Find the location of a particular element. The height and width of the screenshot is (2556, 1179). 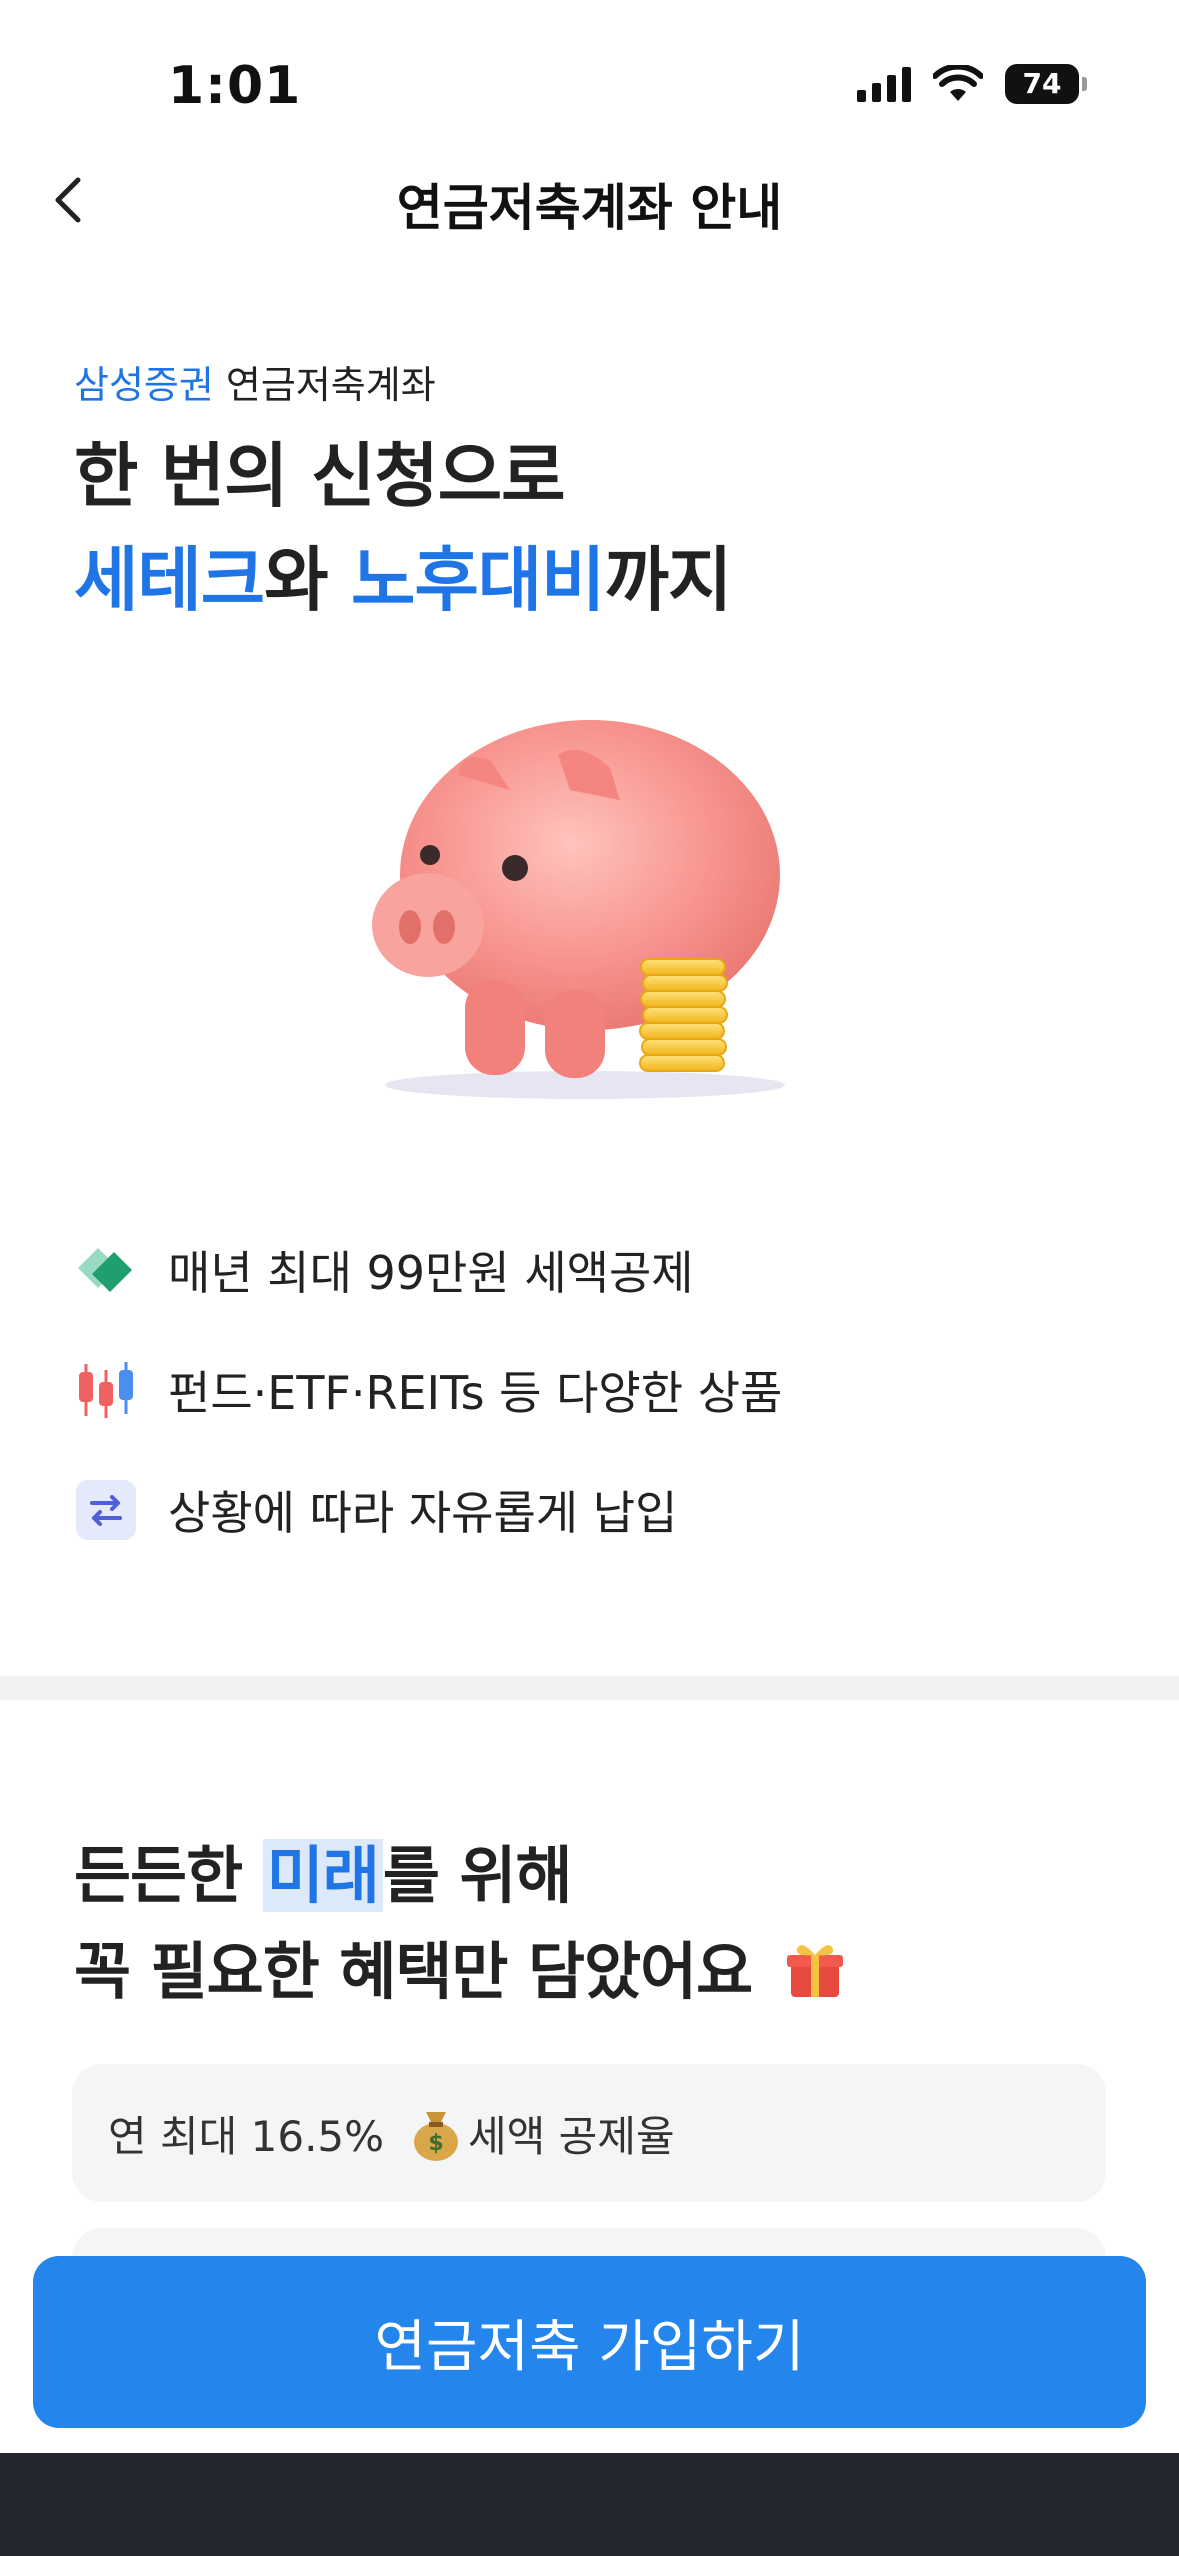

page-title: 연금저축계좌 안내 is located at coordinates (589, 208).